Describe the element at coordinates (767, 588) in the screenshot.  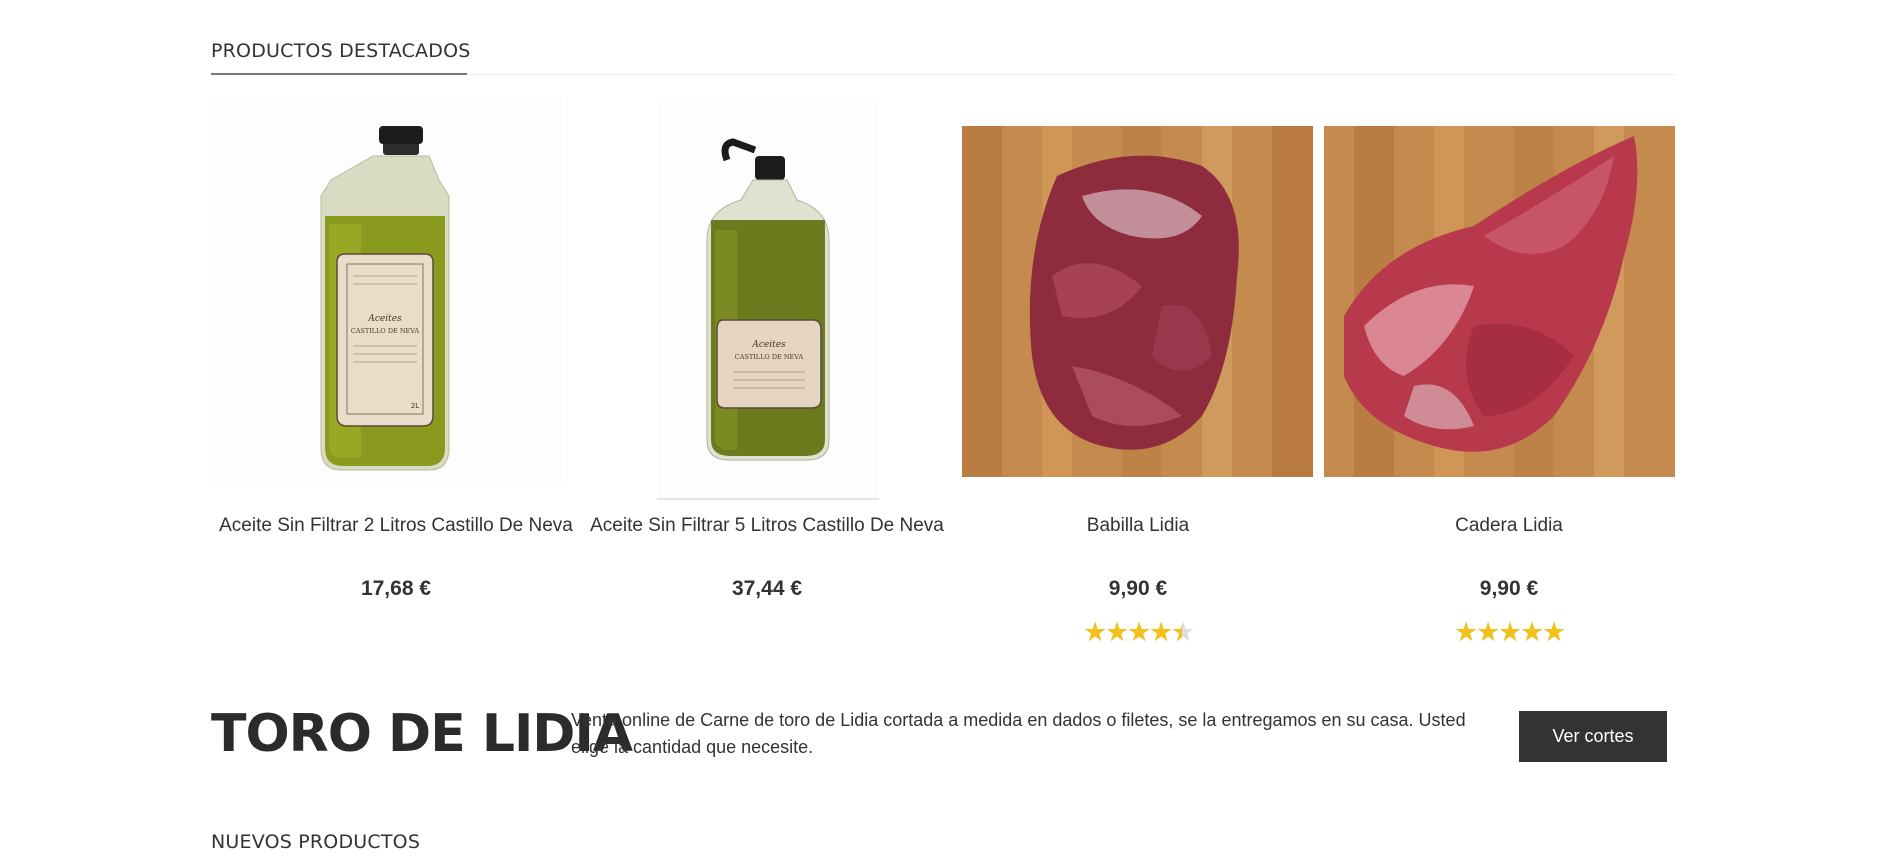
I see `product-price: 37,44 €` at that location.